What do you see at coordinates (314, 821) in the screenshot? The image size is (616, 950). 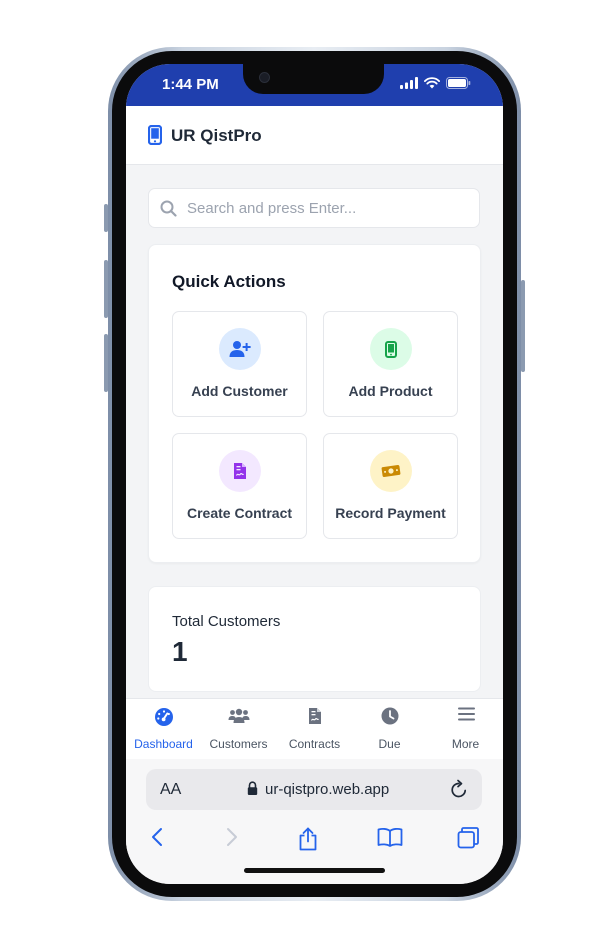 I see `browser-chrome: AA ur-qistpro.web.app` at bounding box center [314, 821].